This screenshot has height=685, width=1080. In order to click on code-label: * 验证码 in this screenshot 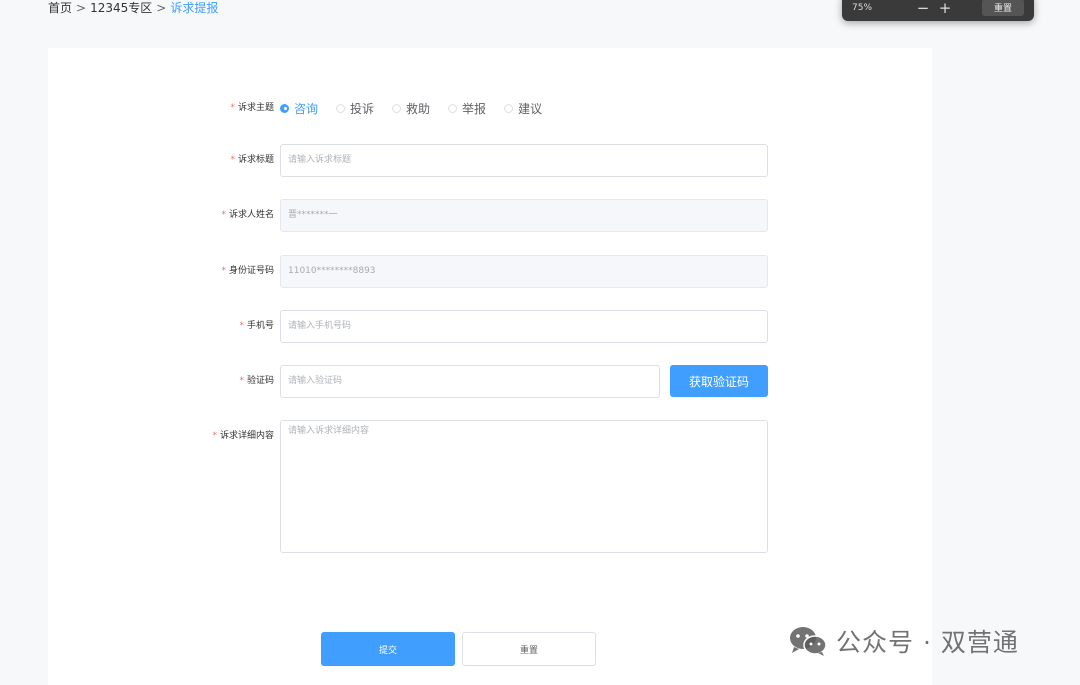, I will do `click(256, 381)`.